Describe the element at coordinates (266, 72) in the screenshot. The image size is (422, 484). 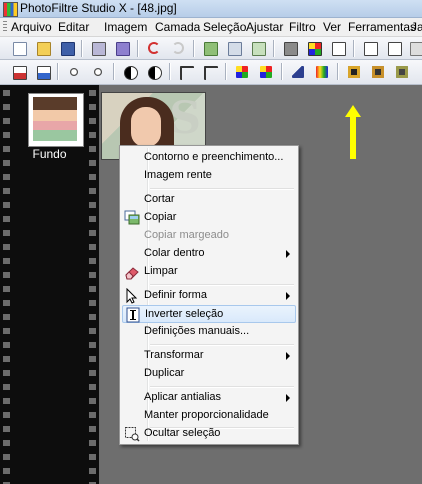
I see `saturation-up-button` at that location.